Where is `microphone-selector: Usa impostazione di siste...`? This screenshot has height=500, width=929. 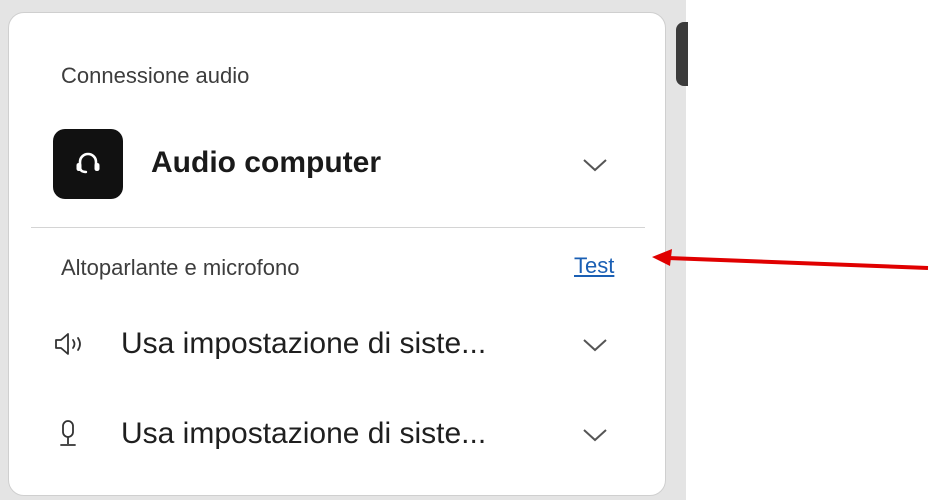
microphone-selector: Usa impostazione di siste... is located at coordinates (343, 435).